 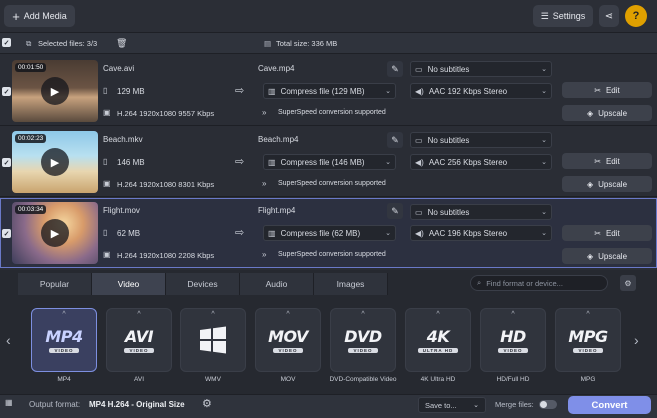 What do you see at coordinates (240, 162) in the screenshot?
I see `convert-arrow-icon: ⇨` at bounding box center [240, 162].